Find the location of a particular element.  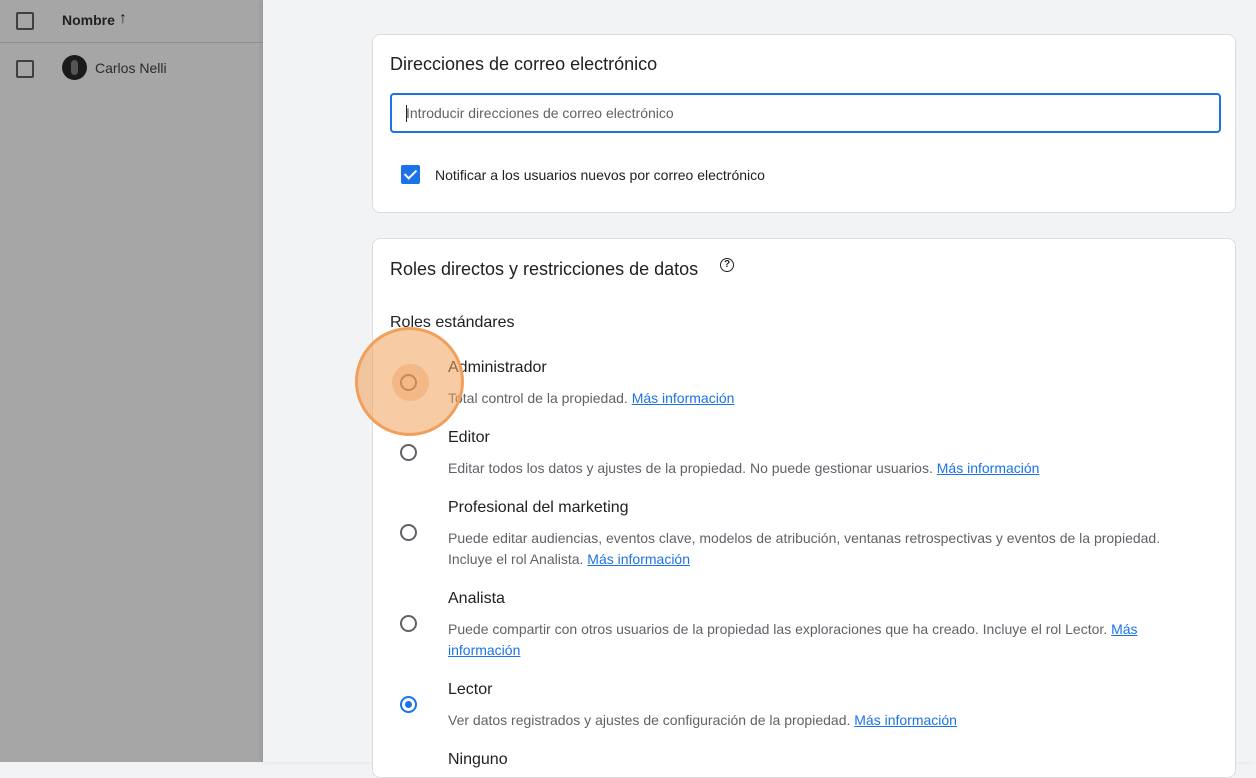

role-name: Profesional del marketing is located at coordinates (538, 507).